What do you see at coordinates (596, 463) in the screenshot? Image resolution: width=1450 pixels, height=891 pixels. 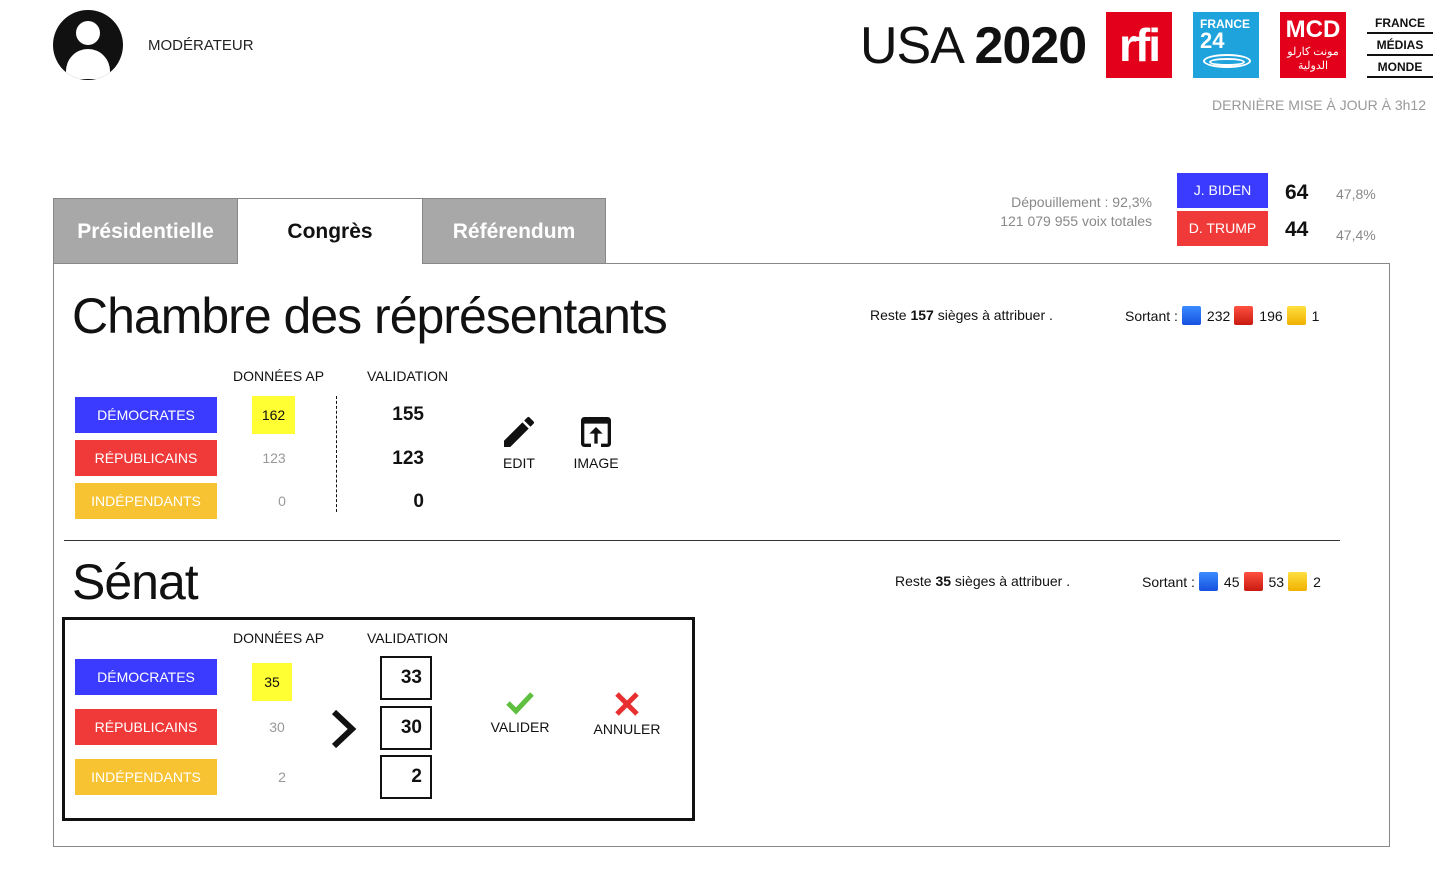 I see `image-label: IMAGE` at bounding box center [596, 463].